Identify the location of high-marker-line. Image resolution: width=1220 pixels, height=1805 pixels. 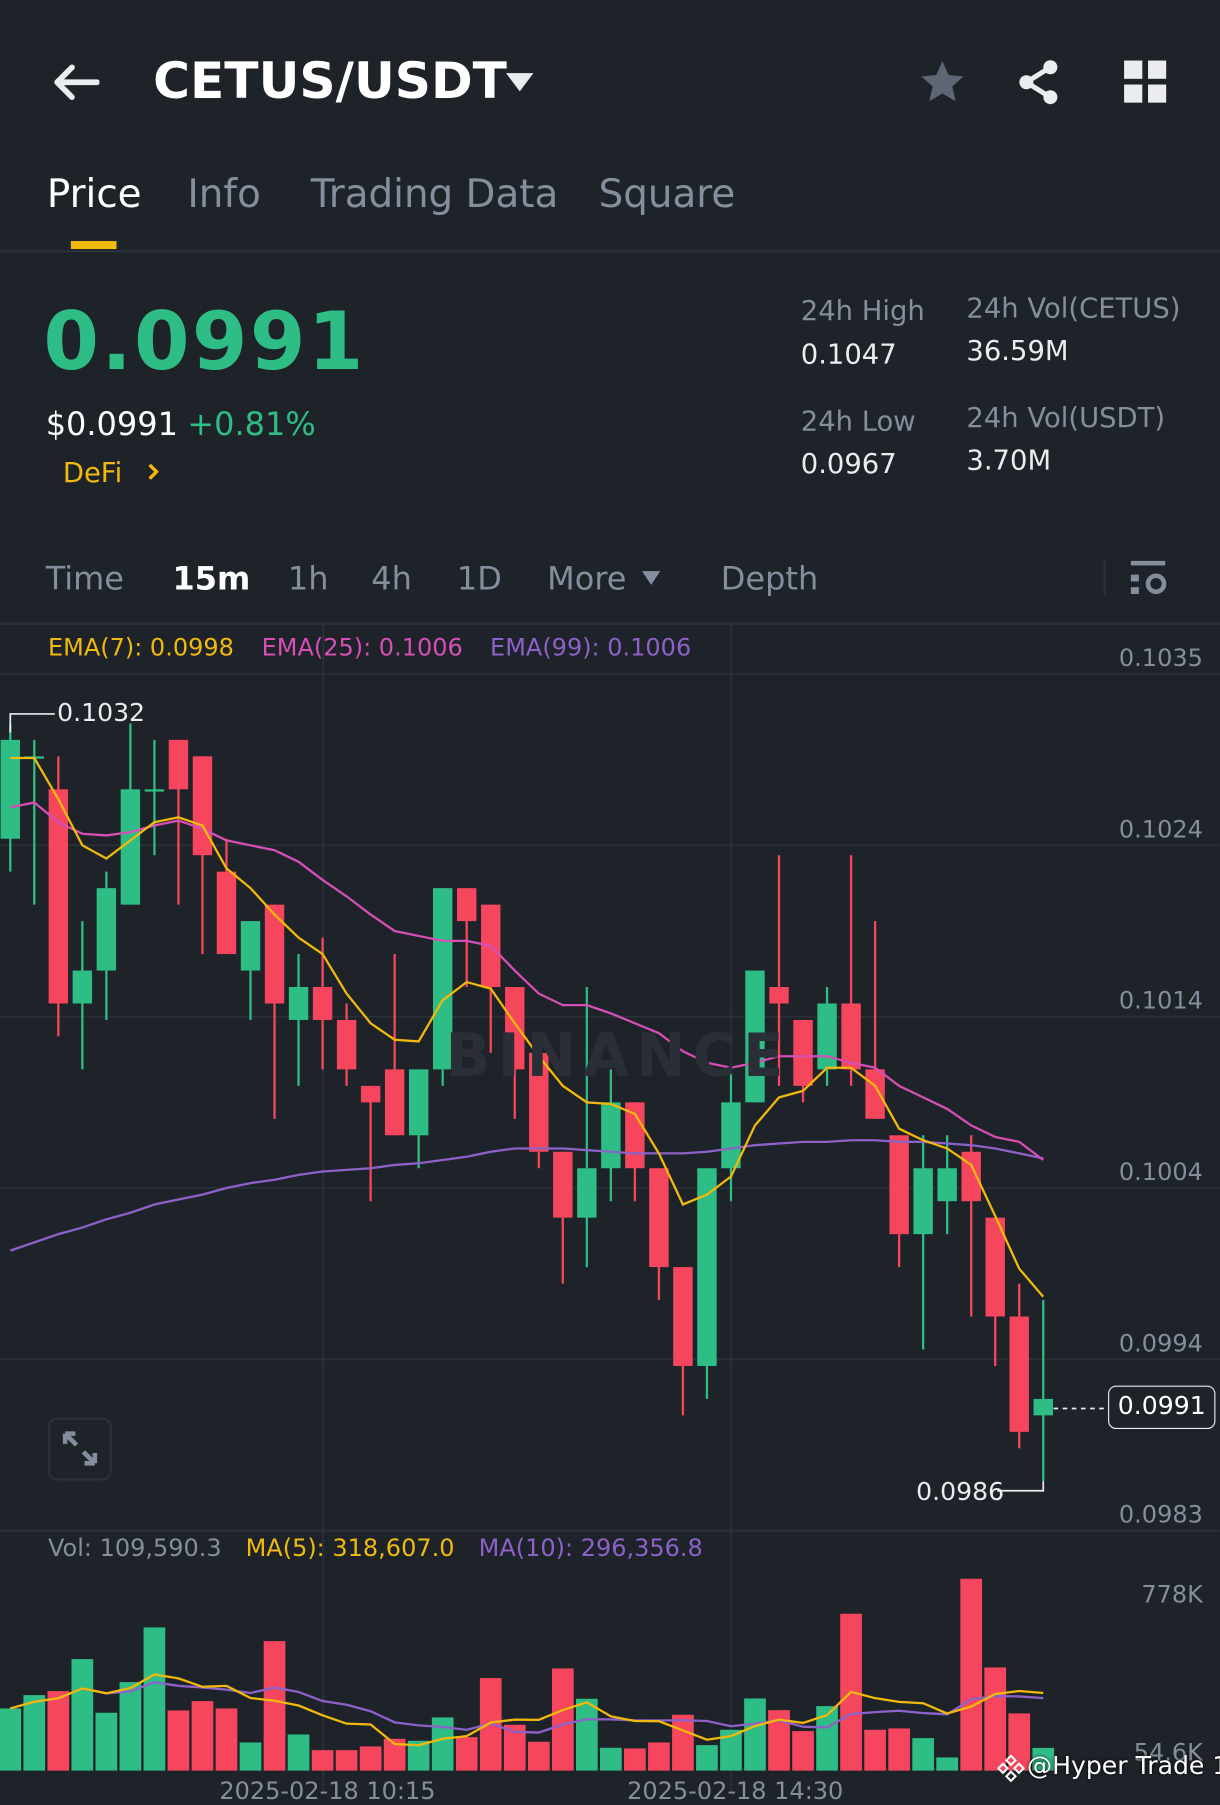
(32, 723).